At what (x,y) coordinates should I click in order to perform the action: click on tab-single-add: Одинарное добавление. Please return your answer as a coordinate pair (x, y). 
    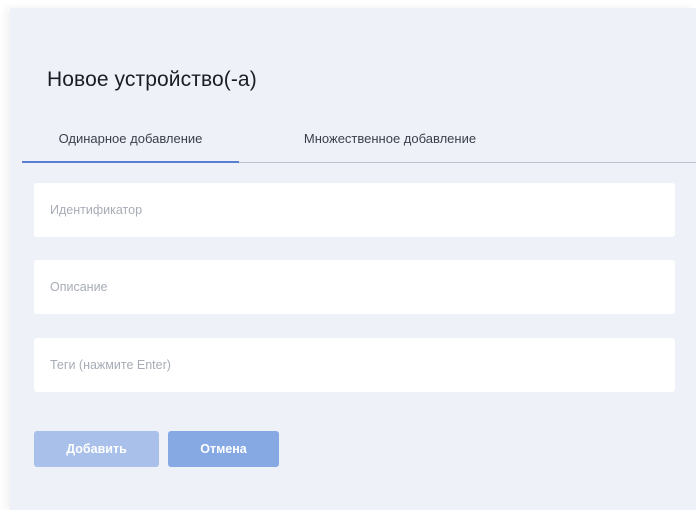
    Looking at the image, I should click on (130, 142).